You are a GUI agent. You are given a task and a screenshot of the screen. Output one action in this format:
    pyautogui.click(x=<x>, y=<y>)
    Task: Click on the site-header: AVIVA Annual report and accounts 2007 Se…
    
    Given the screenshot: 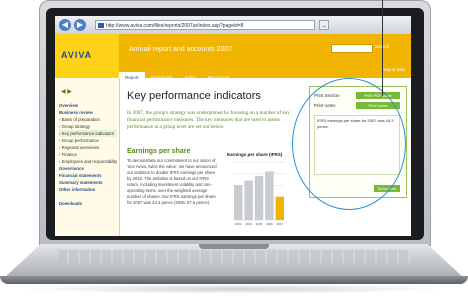 What is the action you would take?
    pyautogui.click(x=233, y=59)
    